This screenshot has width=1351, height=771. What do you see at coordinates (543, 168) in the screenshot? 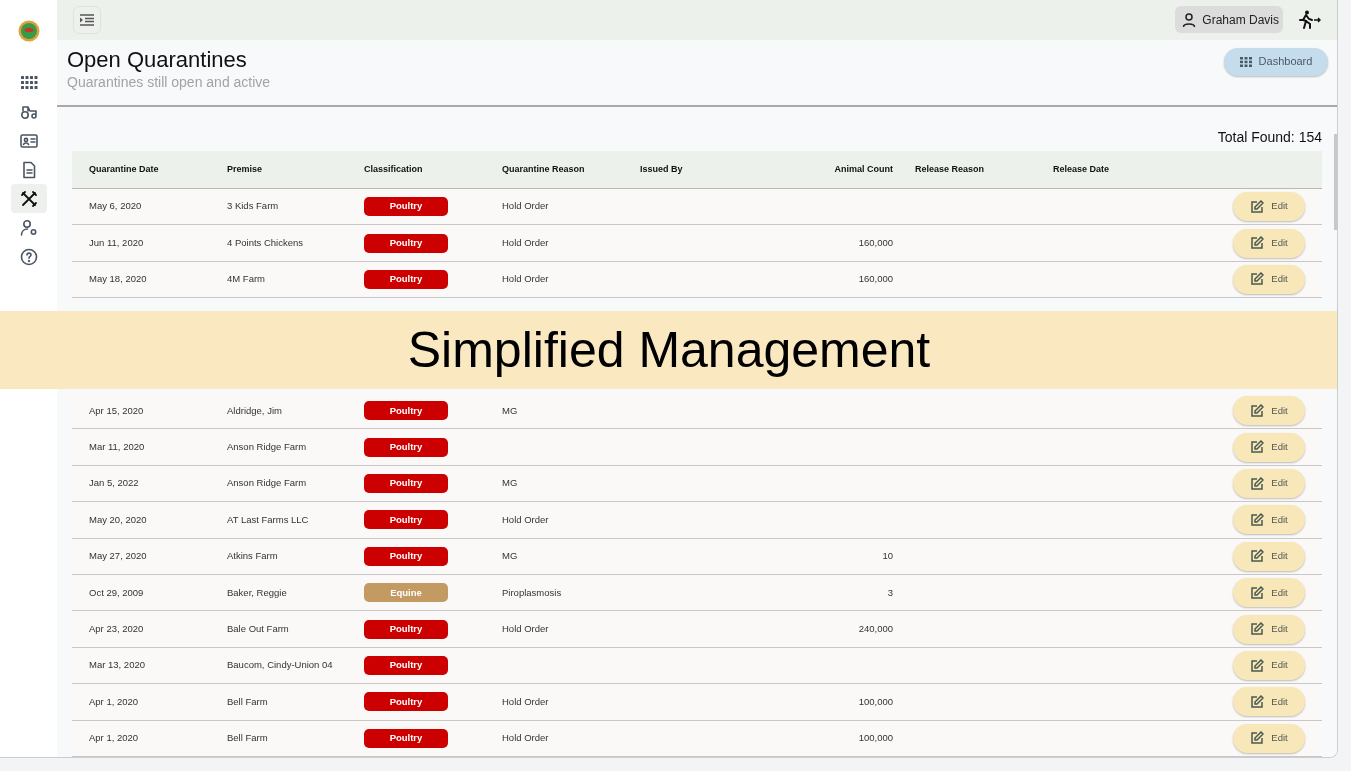
I see `column-header: Quarantine Reason` at bounding box center [543, 168].